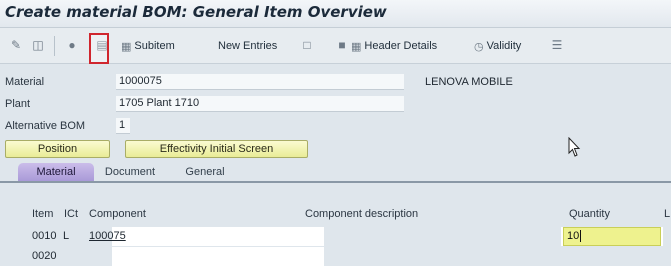  What do you see at coordinates (479, 46) in the screenshot?
I see `validity-icon: ◷` at bounding box center [479, 46].